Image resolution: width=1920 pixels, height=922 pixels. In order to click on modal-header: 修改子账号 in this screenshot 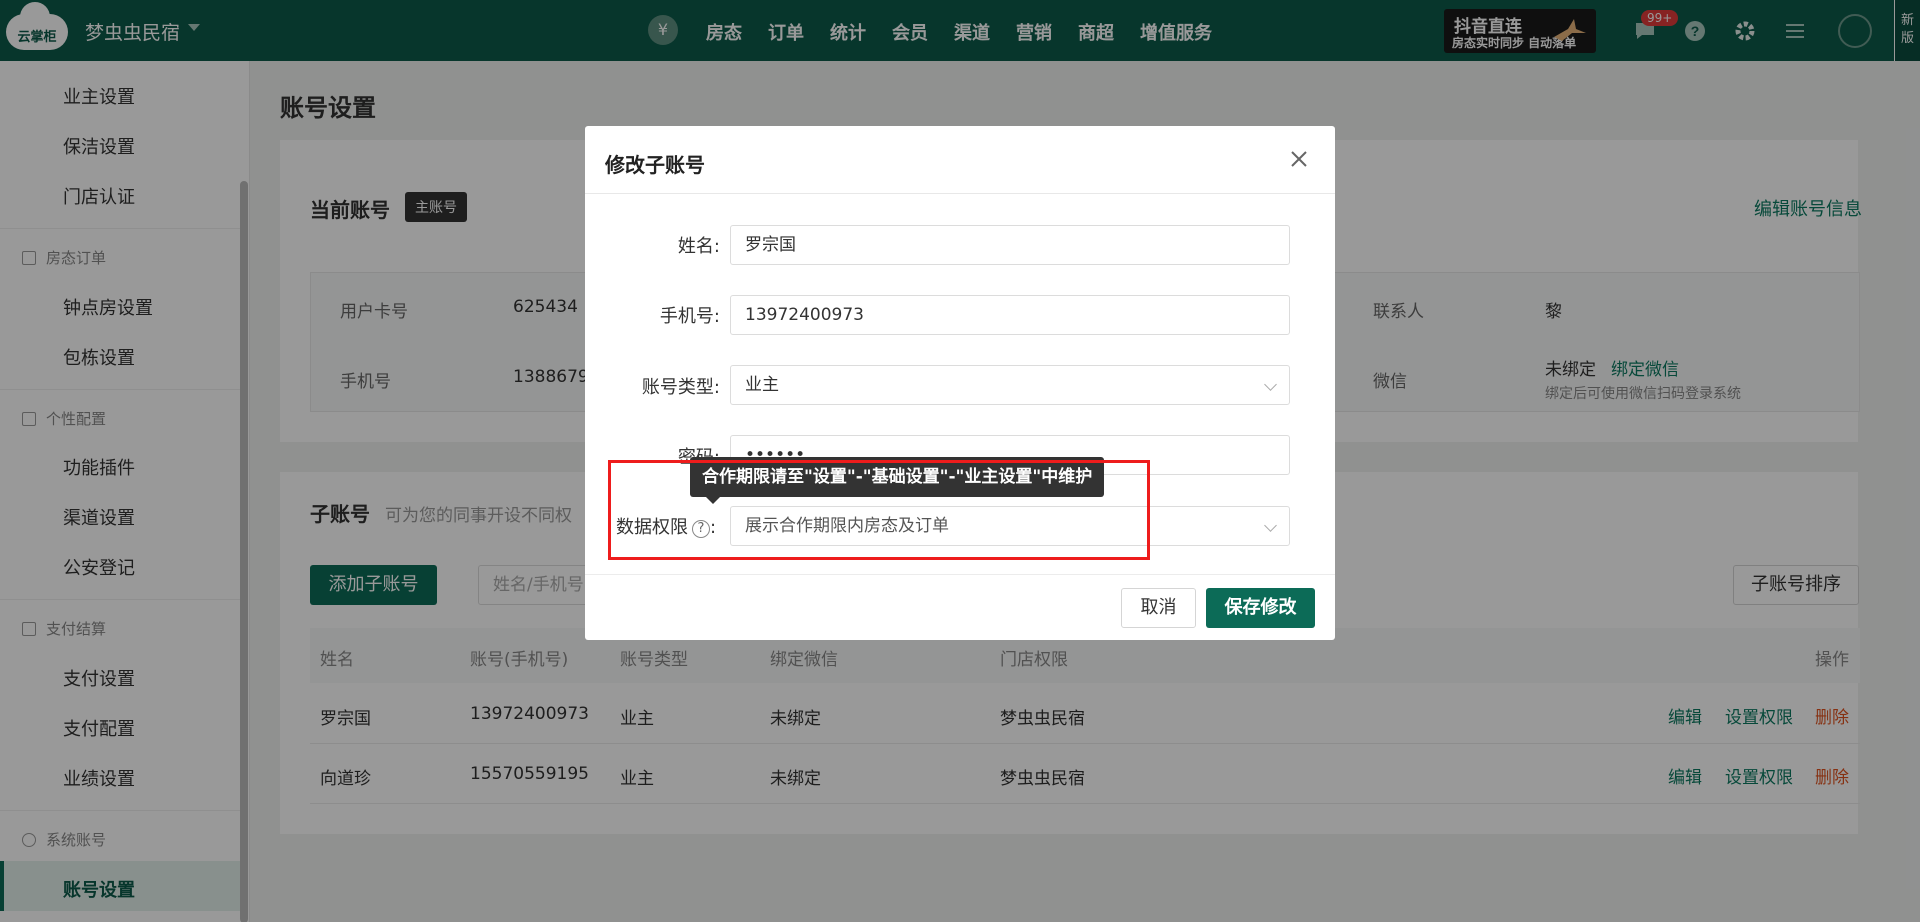, I will do `click(960, 160)`.